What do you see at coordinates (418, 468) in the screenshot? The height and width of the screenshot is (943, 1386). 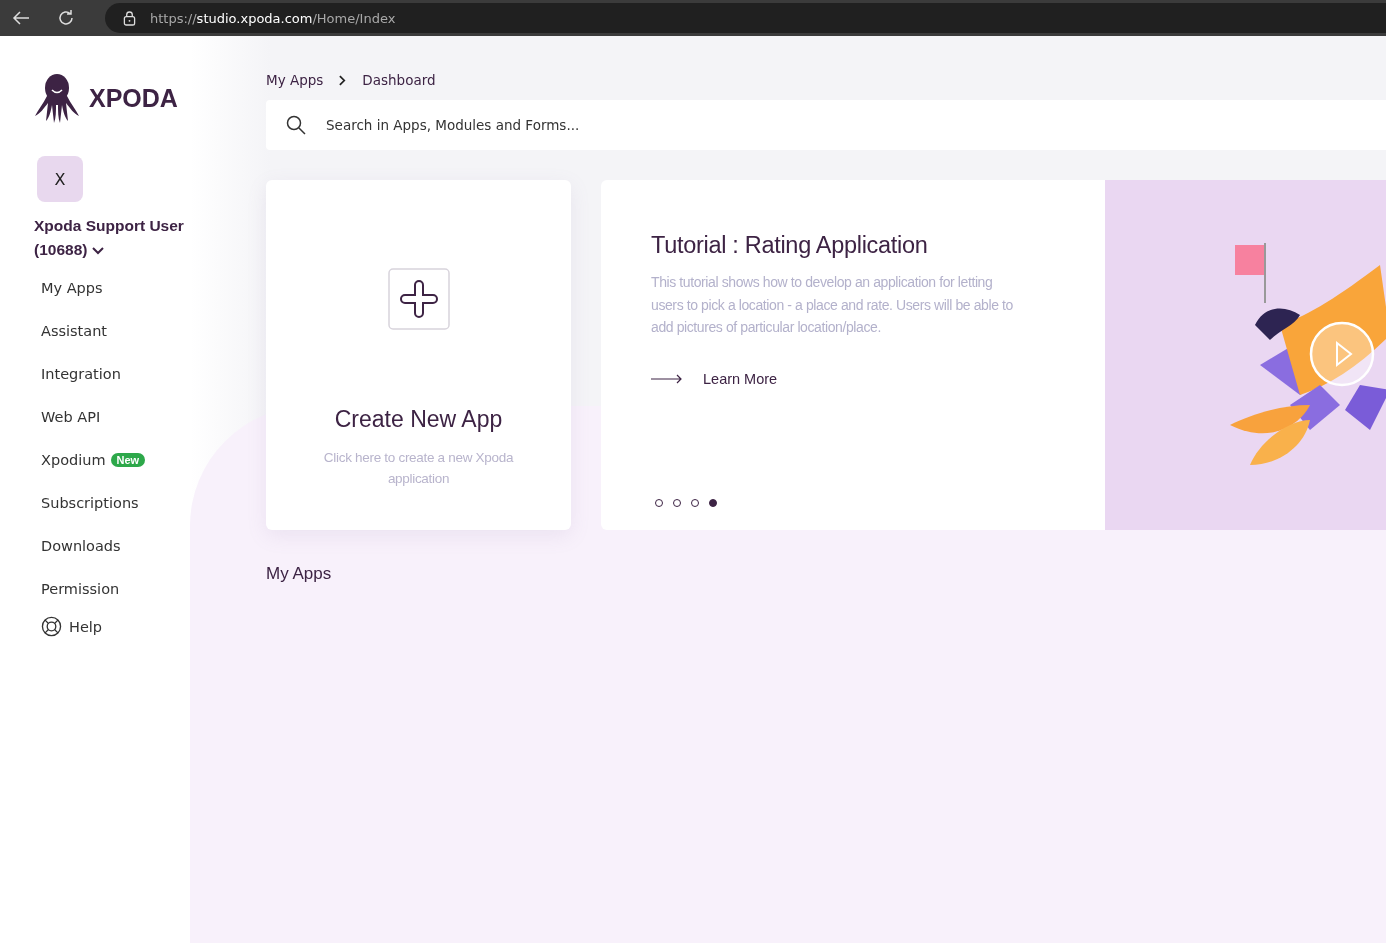 I see `create-app-subtitle: Click here to create a new Xpoda application` at bounding box center [418, 468].